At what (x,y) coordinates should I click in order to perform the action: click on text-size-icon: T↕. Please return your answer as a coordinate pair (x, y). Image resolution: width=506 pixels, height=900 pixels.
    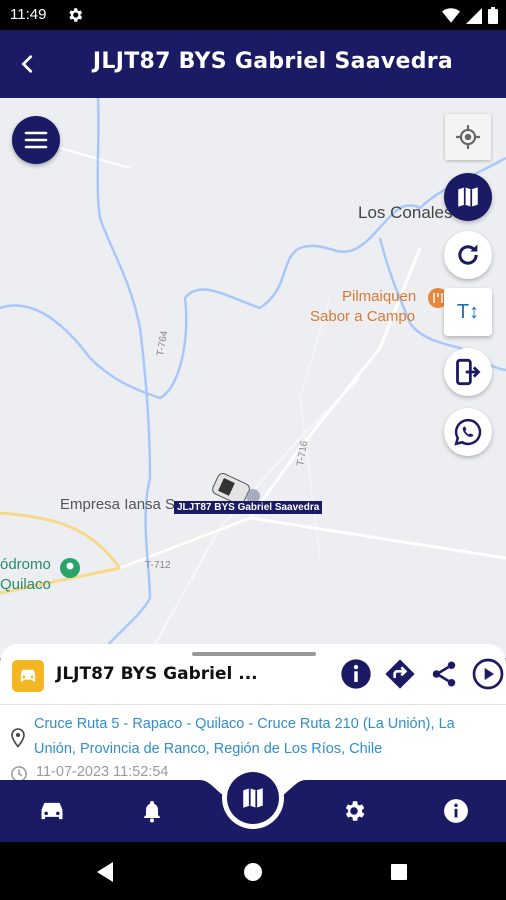
    Looking at the image, I should click on (468, 311).